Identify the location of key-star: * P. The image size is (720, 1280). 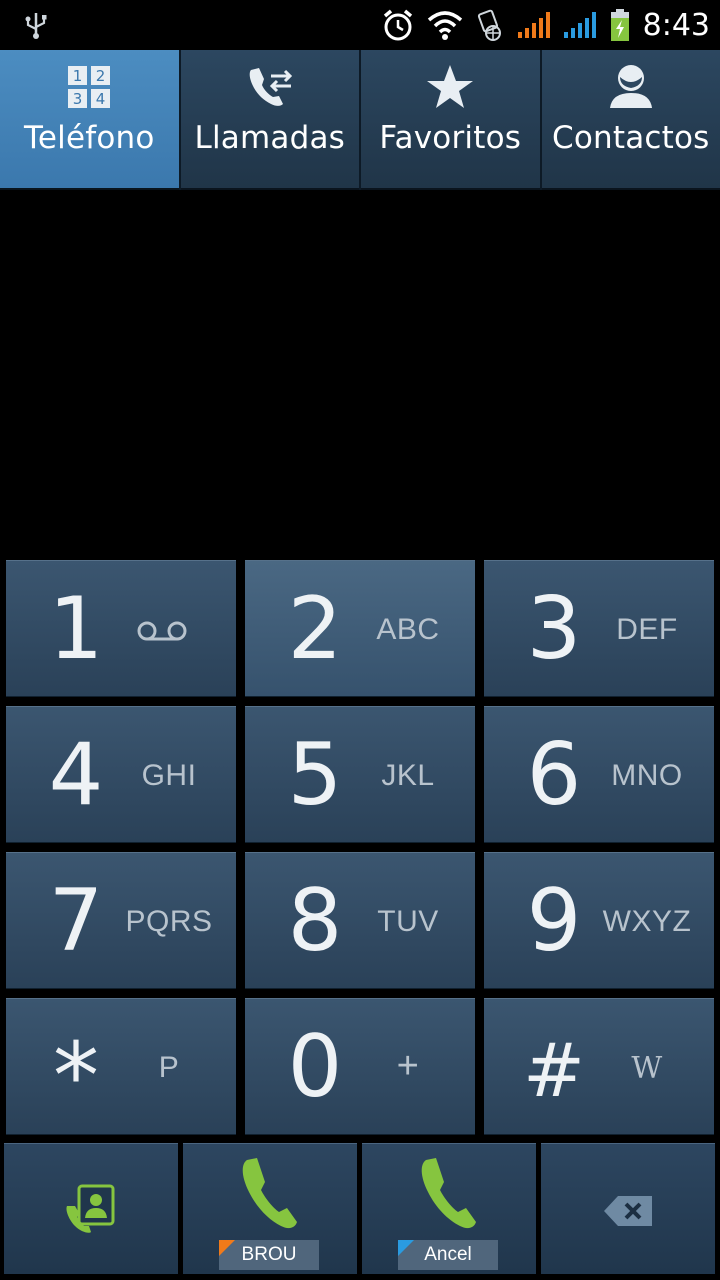
(121, 1066).